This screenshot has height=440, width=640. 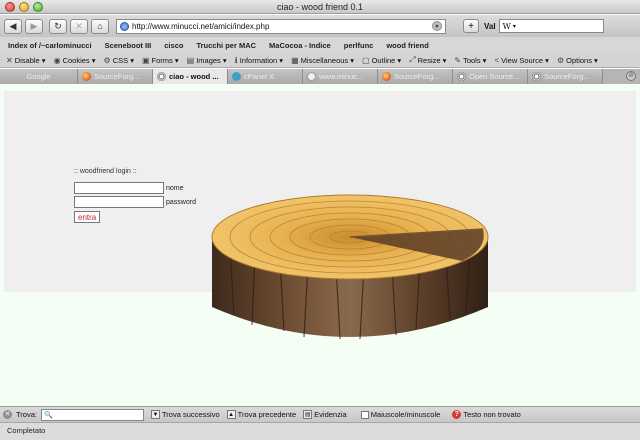 What do you see at coordinates (405, 414) in the screenshot?
I see `match-case-label: Maiuscole/minuscole` at bounding box center [405, 414].